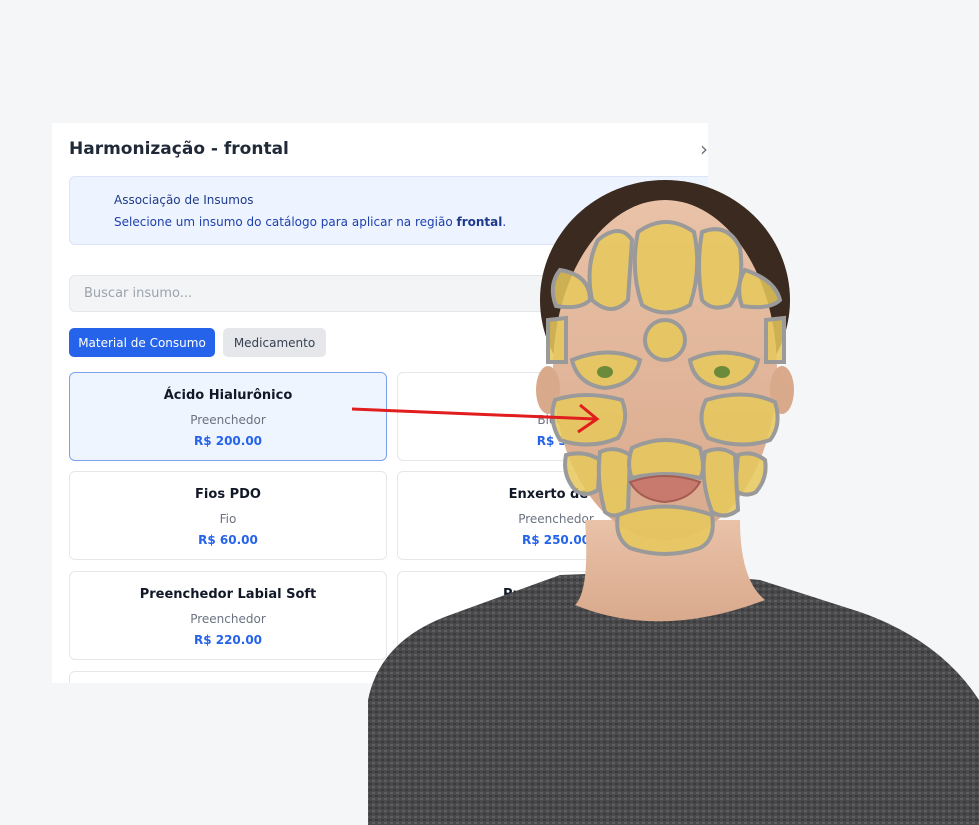 The height and width of the screenshot is (825, 979). Describe the element at coordinates (479, 222) in the screenshot. I see `info-region: frontal` at that location.